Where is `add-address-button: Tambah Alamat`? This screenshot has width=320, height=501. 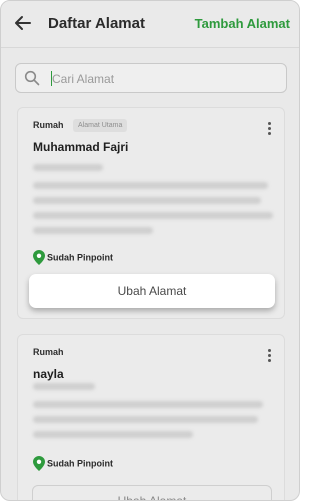
add-address-button: Tambah Alamat is located at coordinates (242, 23).